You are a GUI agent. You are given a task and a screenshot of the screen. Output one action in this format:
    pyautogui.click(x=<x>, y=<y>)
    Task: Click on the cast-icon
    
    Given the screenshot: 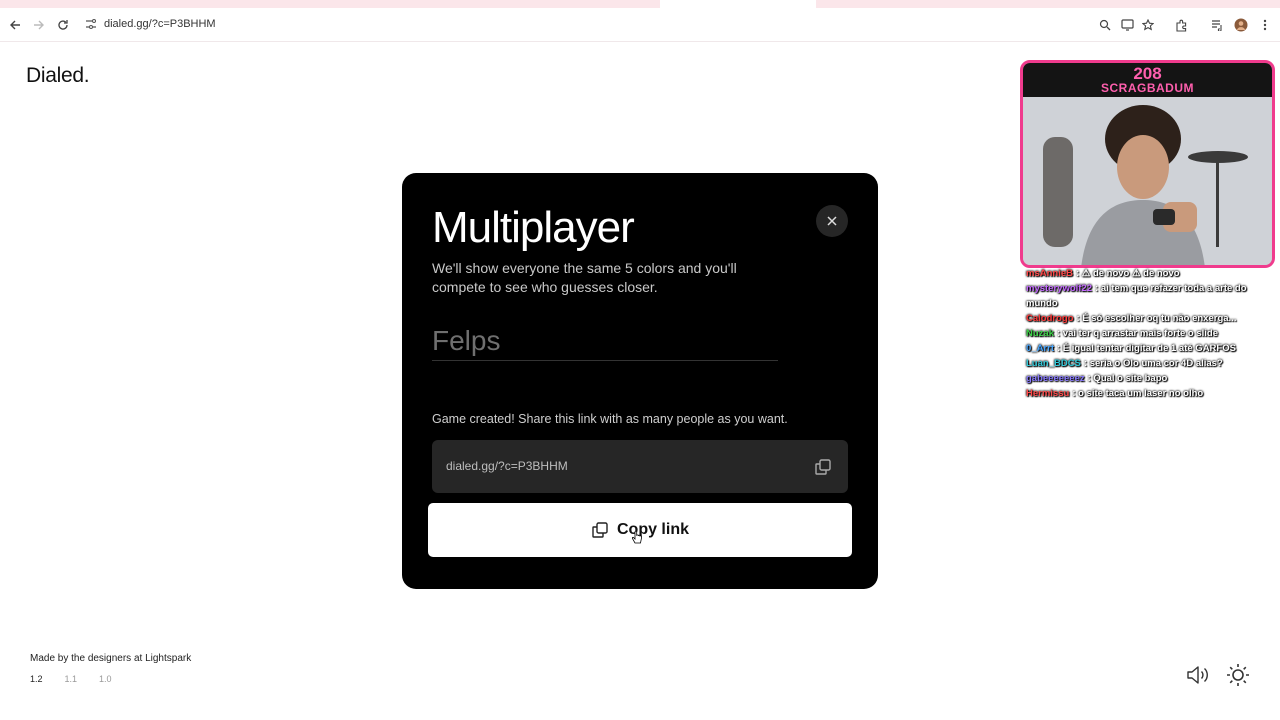 What is the action you would take?
    pyautogui.click(x=1127, y=25)
    